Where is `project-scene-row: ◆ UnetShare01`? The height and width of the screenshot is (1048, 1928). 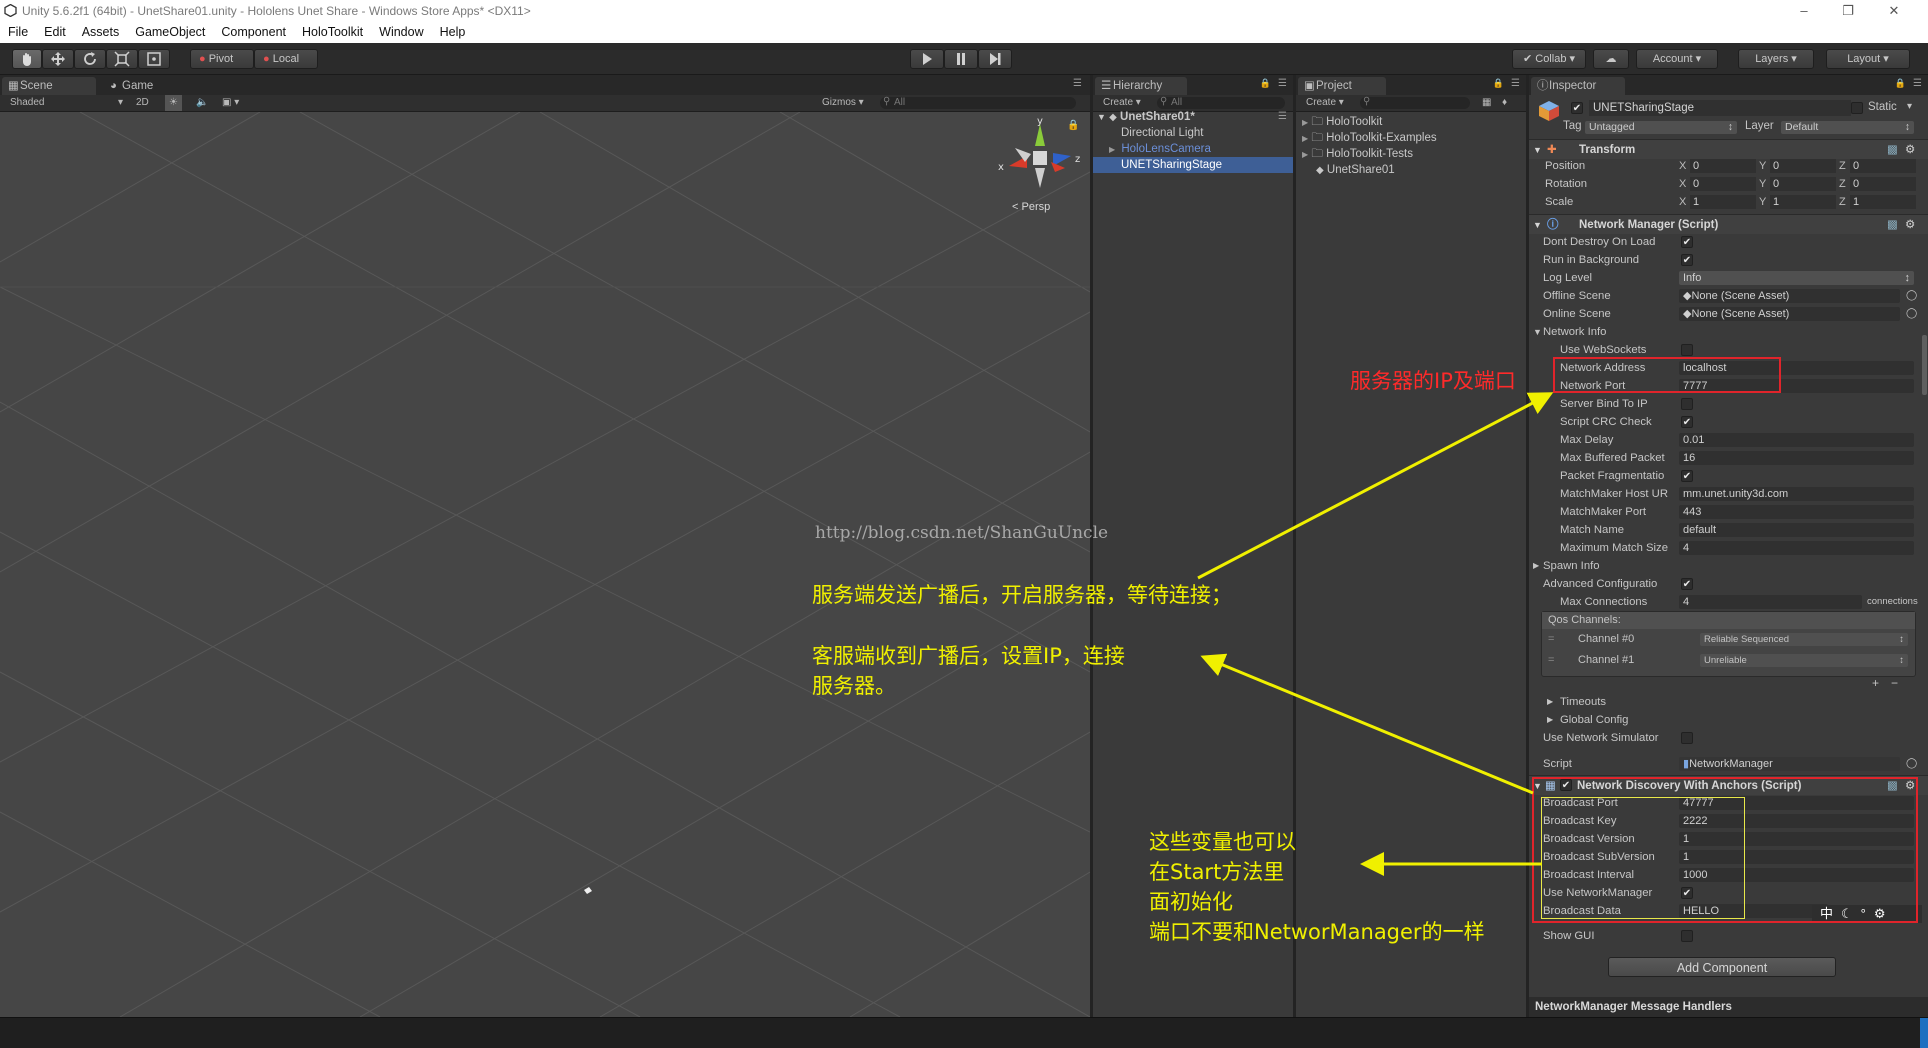 project-scene-row: ◆ UnetShare01 is located at coordinates (1355, 170).